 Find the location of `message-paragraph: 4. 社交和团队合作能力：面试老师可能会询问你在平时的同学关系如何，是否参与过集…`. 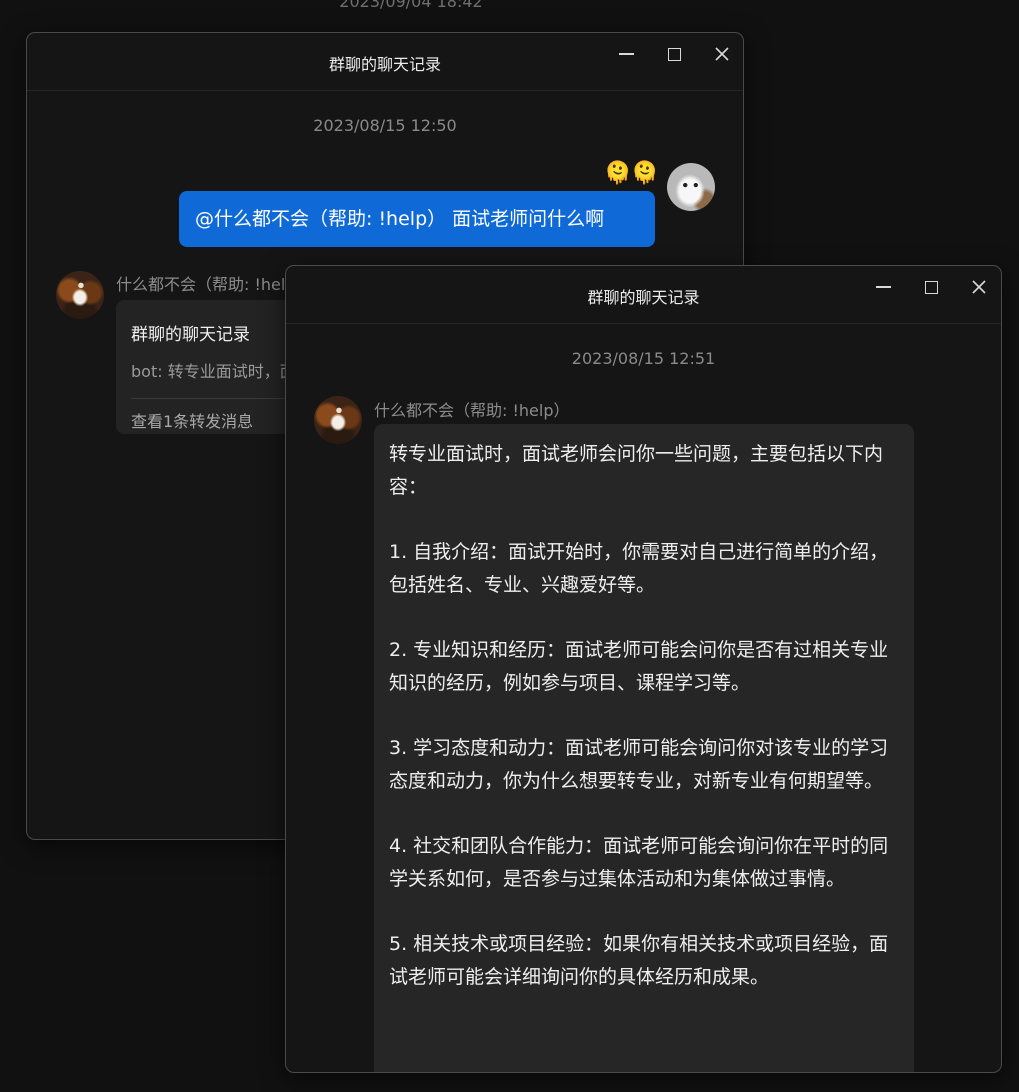

message-paragraph: 4. 社交和团队合作能力：面试老师可能会询问你在平时的同学关系如何，是否参与过集… is located at coordinates (639, 862).